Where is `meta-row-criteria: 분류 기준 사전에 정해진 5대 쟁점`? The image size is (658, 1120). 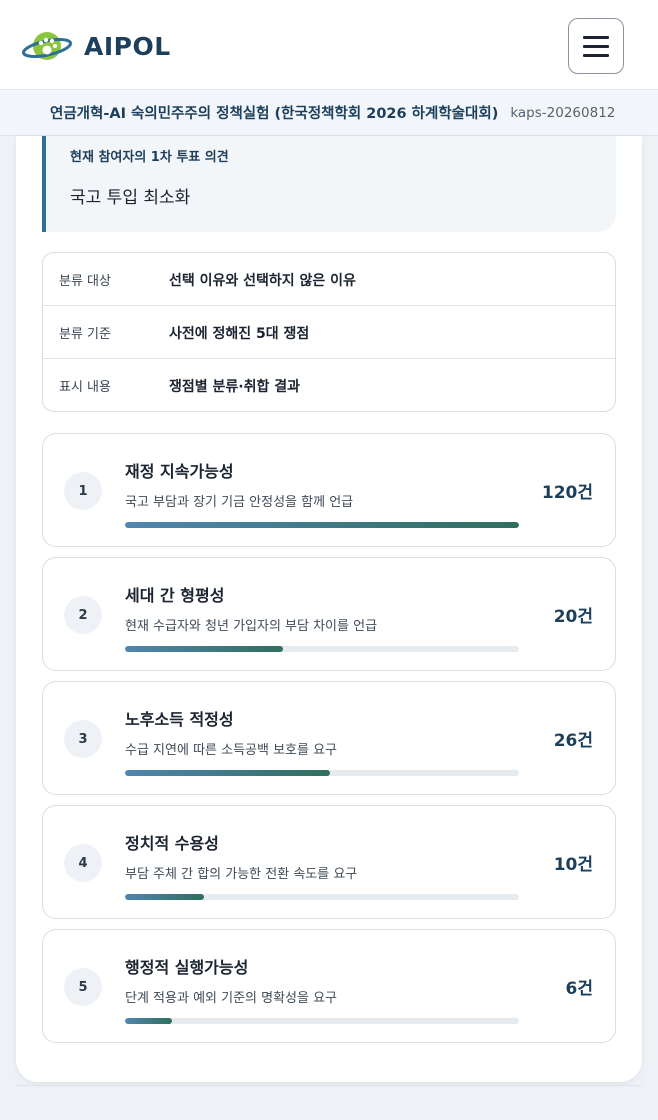
meta-row-criteria: 분류 기준 사전에 정해진 5대 쟁점 is located at coordinates (329, 332).